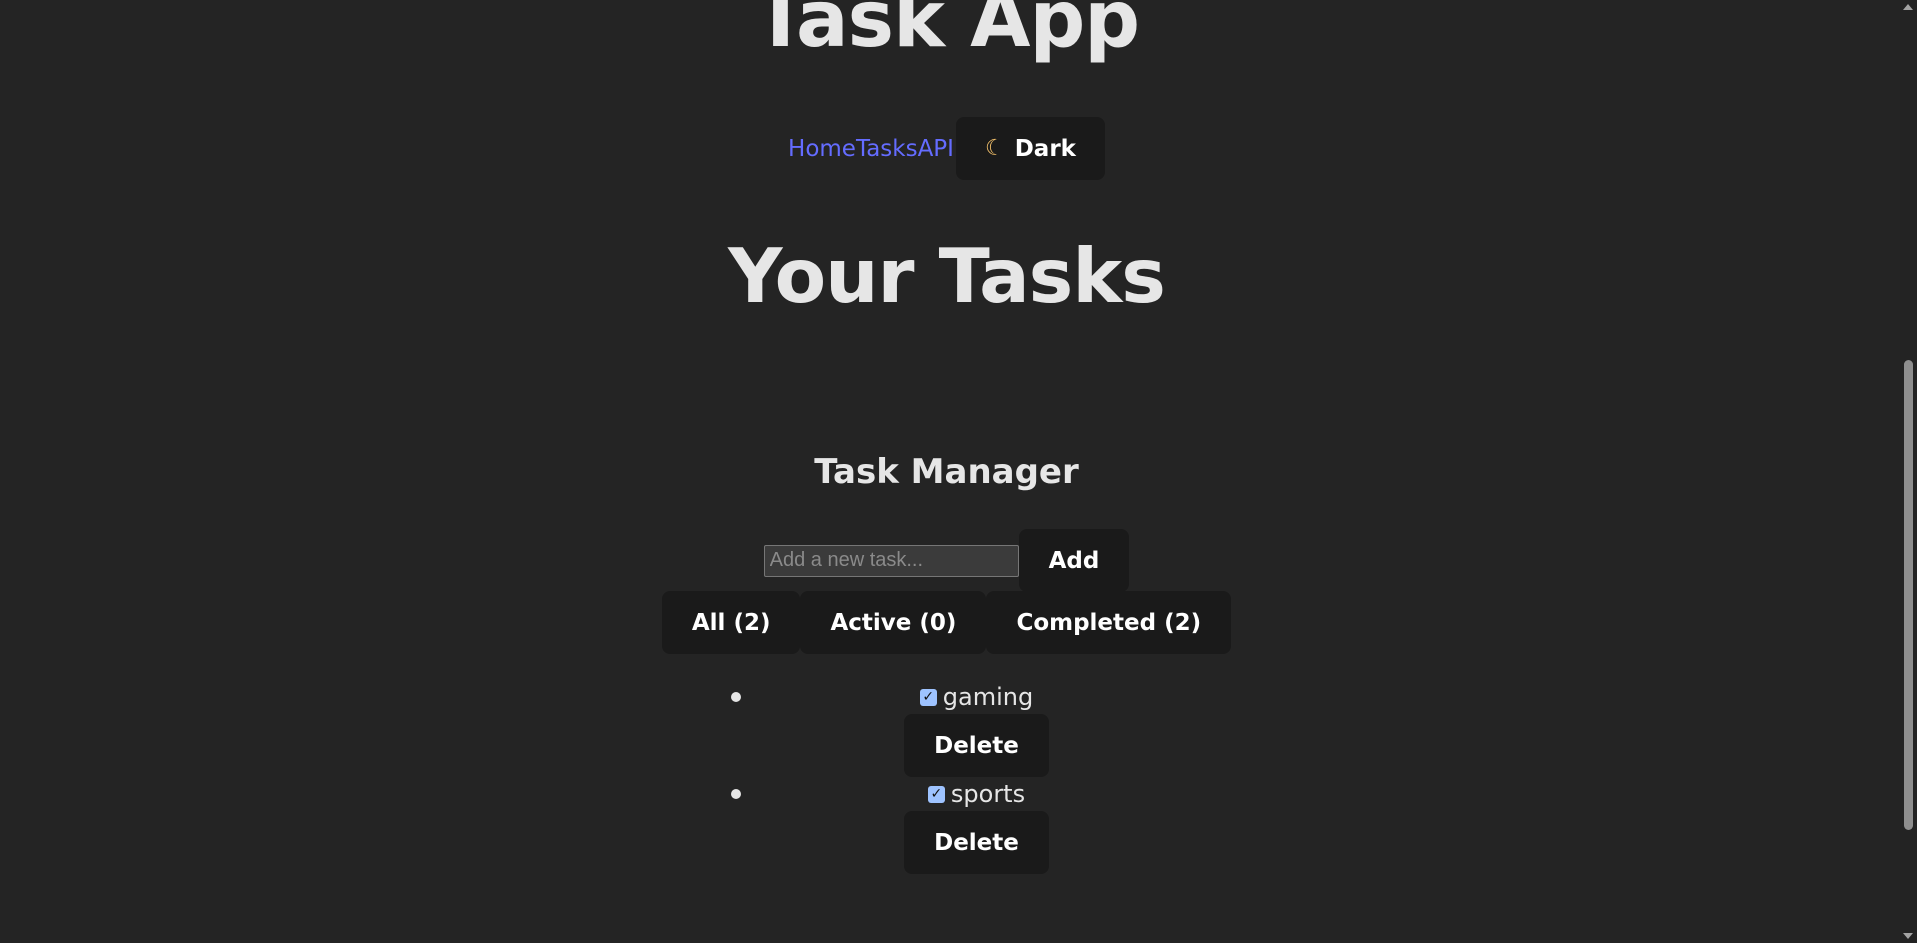 Image resolution: width=1917 pixels, height=943 pixels. Describe the element at coordinates (822, 149) in the screenshot. I see `nav-link-home: Home` at that location.